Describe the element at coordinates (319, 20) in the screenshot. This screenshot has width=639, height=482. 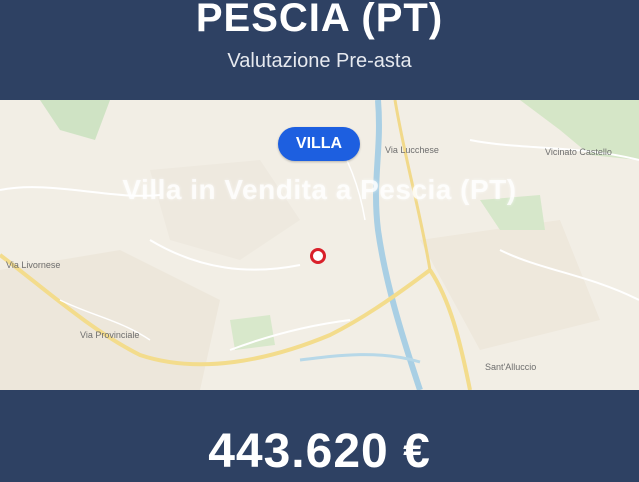
I see `page-title: PESCIA (PT)` at that location.